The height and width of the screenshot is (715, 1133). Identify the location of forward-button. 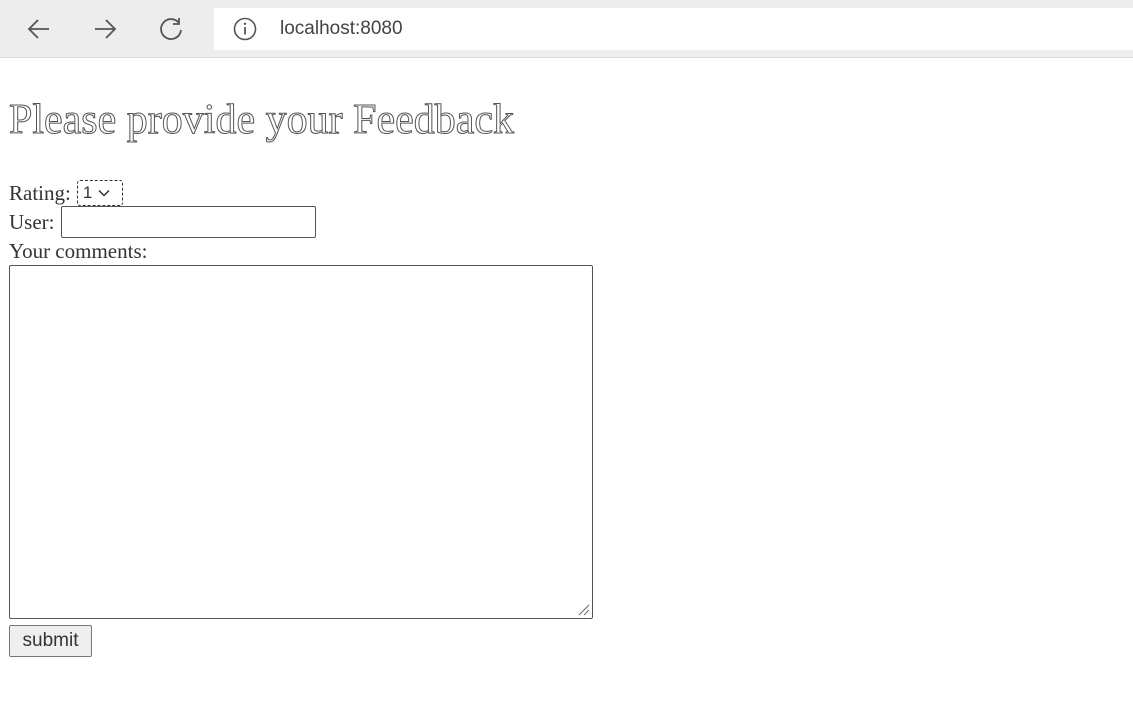
(105, 29).